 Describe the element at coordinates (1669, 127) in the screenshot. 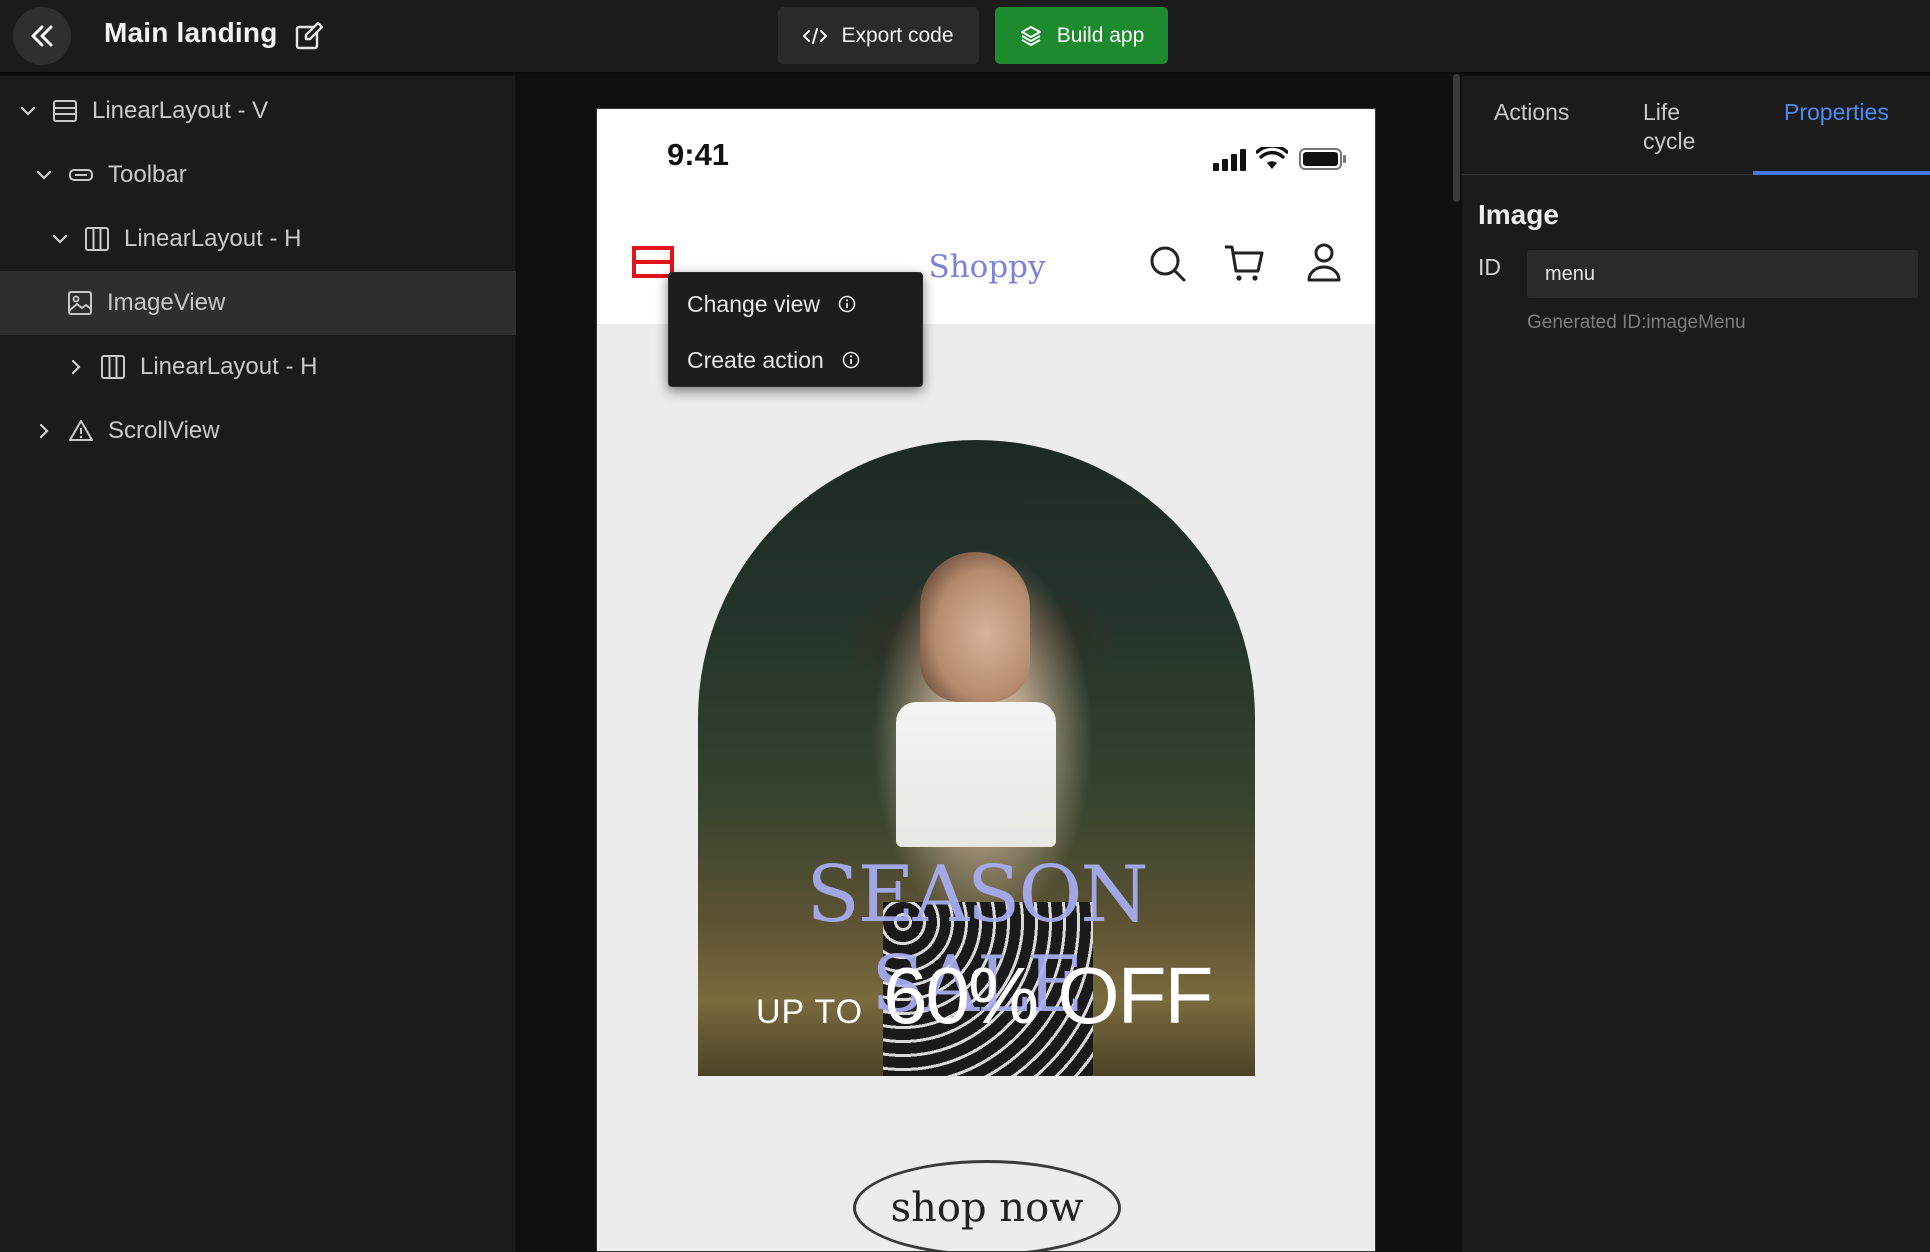

I see `tab-lifecycle: Life cycle` at that location.